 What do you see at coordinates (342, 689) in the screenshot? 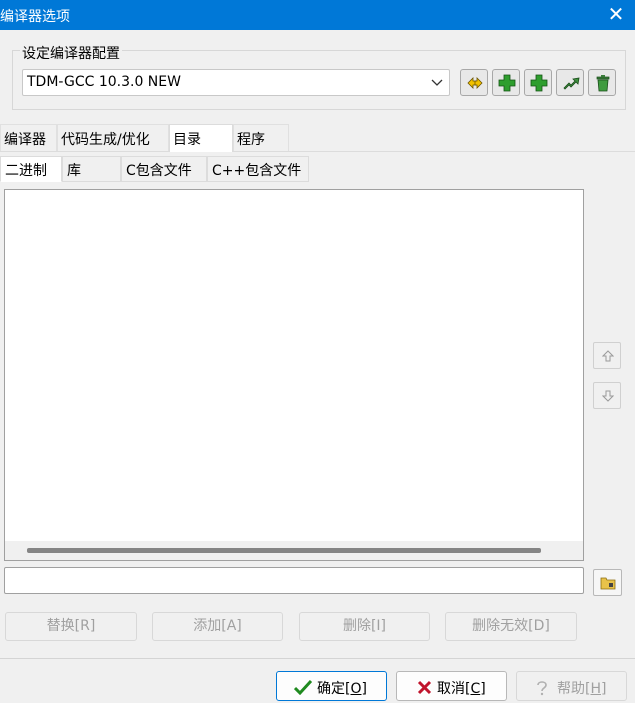
I see `ok-label: 确定[O]` at bounding box center [342, 689].